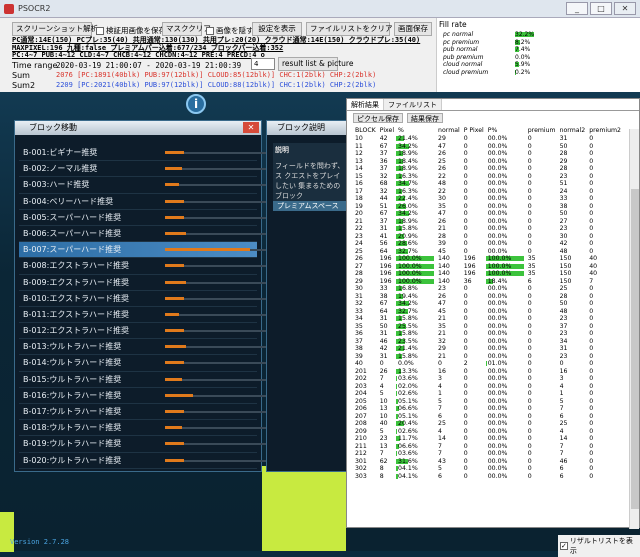 The height and width of the screenshot is (557, 640). What do you see at coordinates (277, 29) in the screenshot?
I see `show-settings-button: 設定を表示` at bounding box center [277, 29].